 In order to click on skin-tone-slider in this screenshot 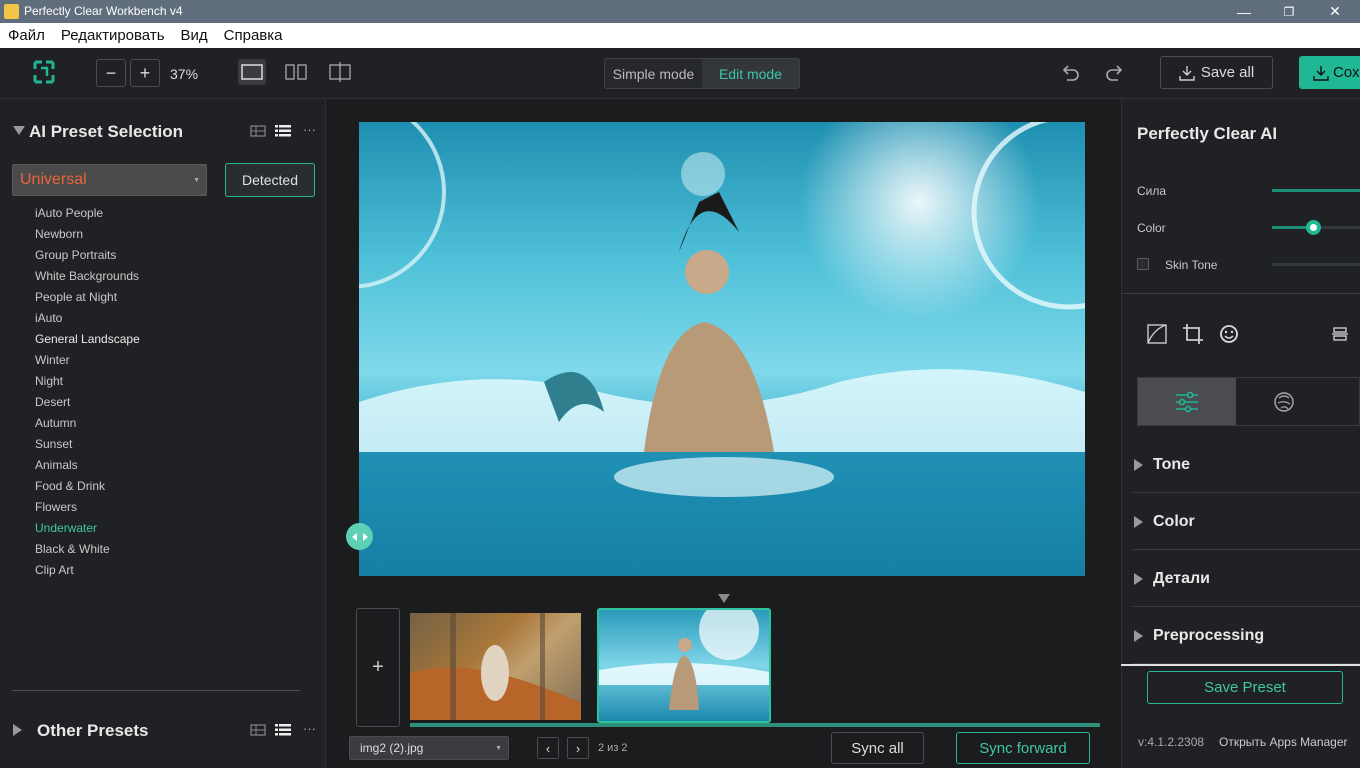, I will do `click(1316, 264)`.